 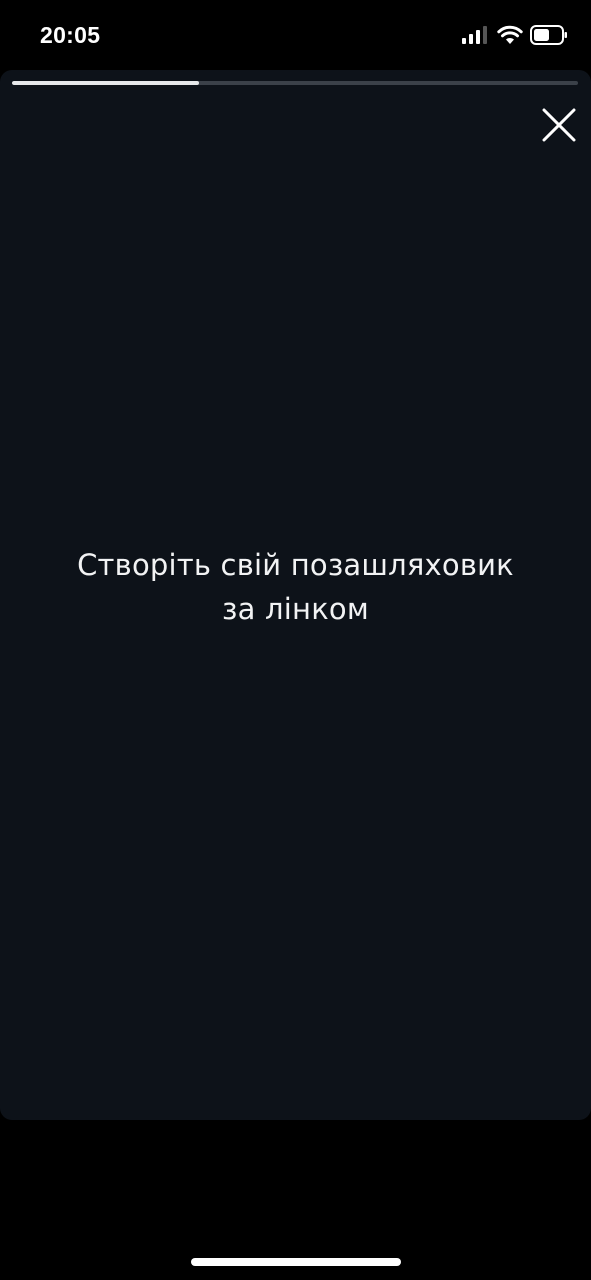 I want to click on close-icon, so click(x=559, y=125).